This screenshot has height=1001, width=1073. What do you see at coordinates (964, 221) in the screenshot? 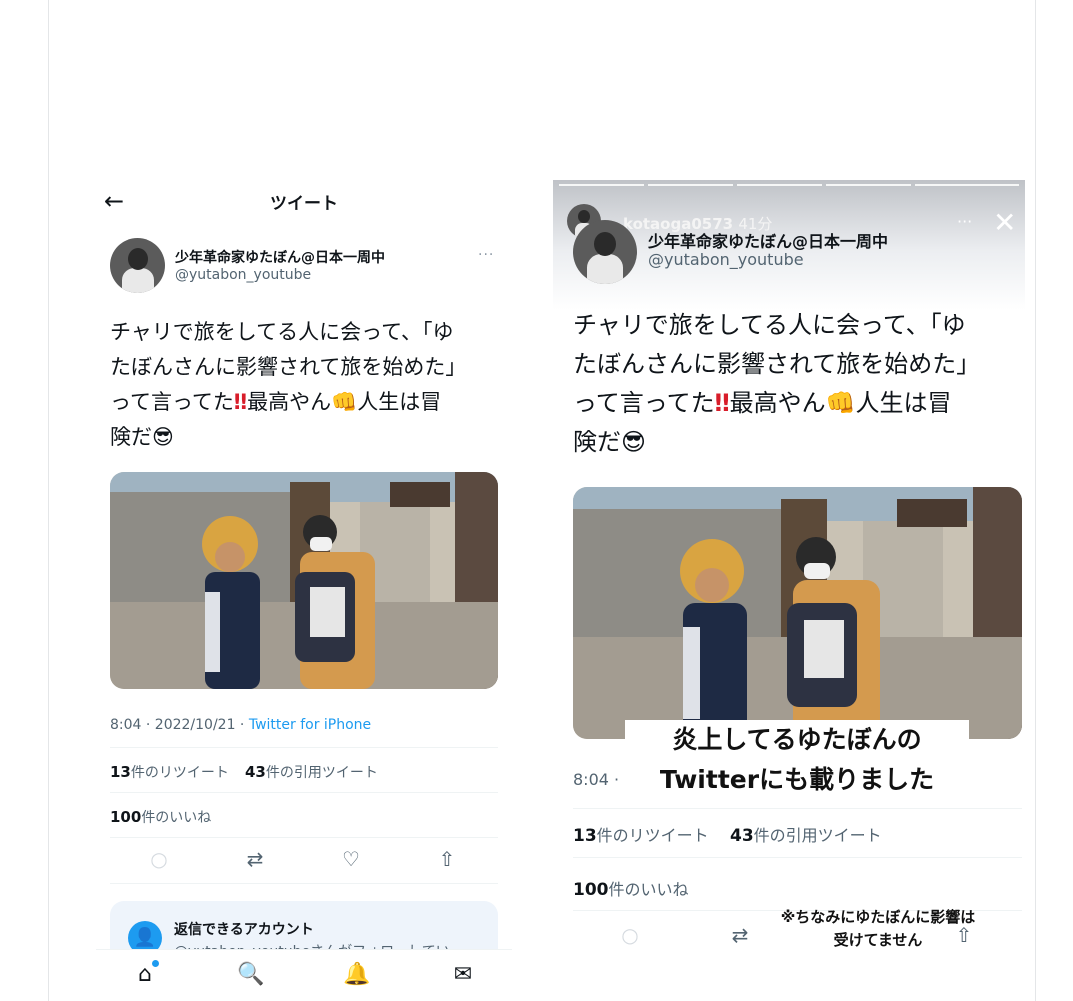
I see `story-more-icon: ···` at bounding box center [964, 221].